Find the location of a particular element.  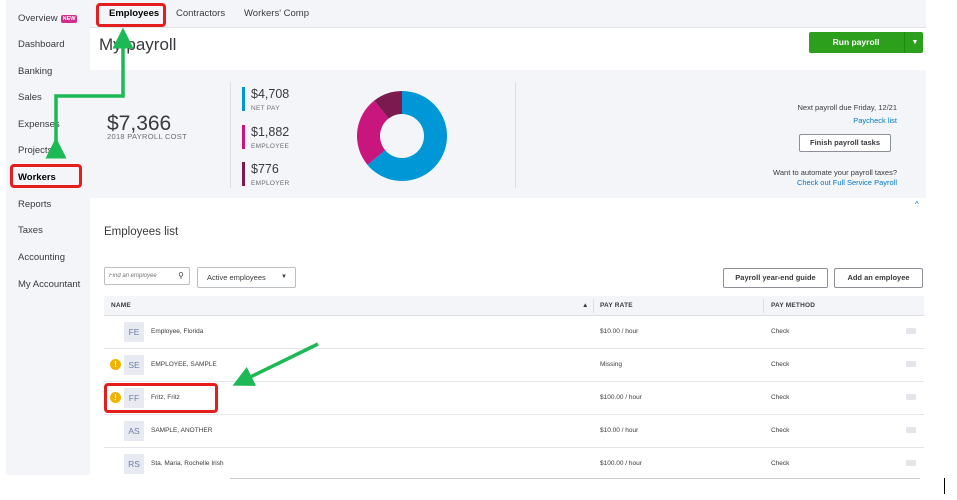

employee-name-link: Employee, Florida is located at coordinates (177, 331).